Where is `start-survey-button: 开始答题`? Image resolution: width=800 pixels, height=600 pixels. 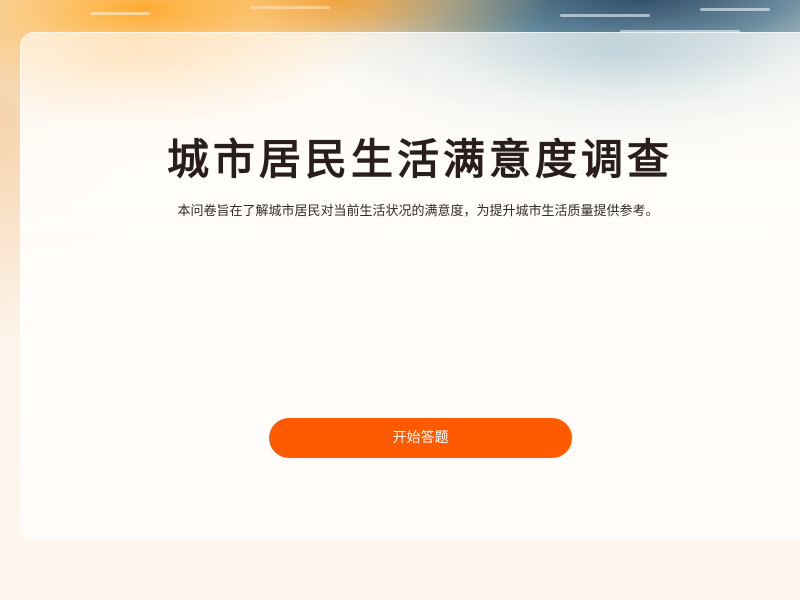 start-survey-button: 开始答题 is located at coordinates (420, 438).